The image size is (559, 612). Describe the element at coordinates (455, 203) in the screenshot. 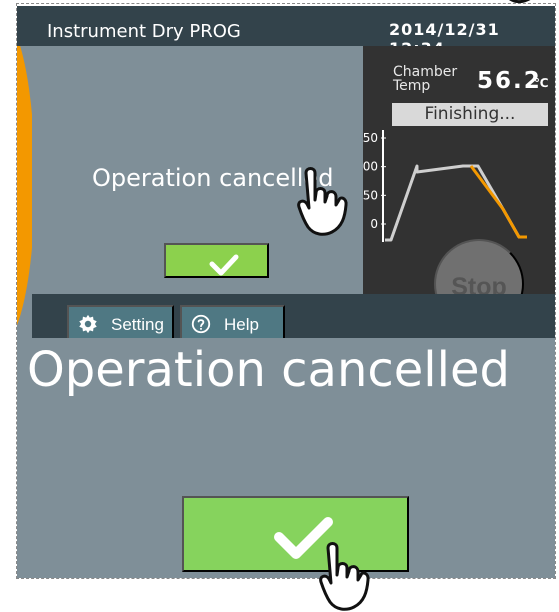

I see `temperature-profile-line` at that location.